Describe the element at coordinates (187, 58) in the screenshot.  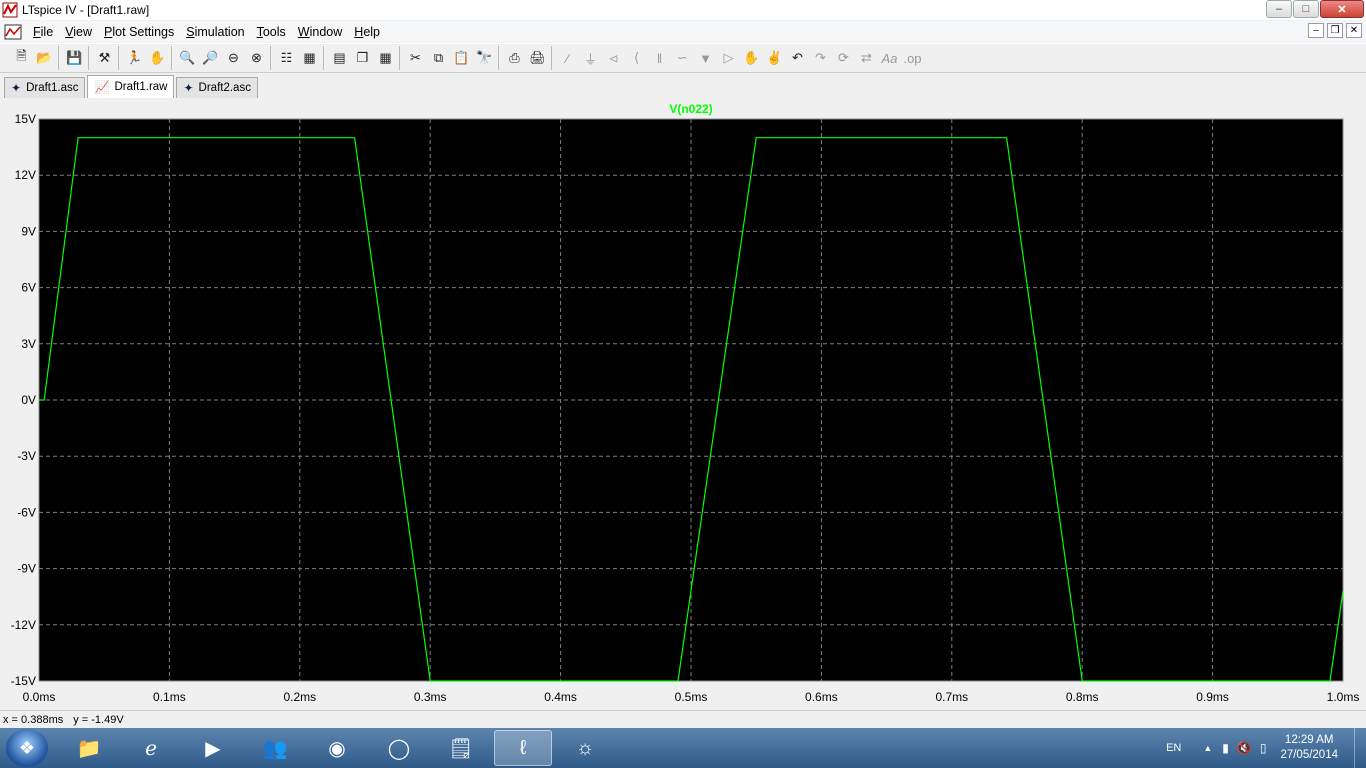
I see `zoom-in-icon: 🔍` at that location.